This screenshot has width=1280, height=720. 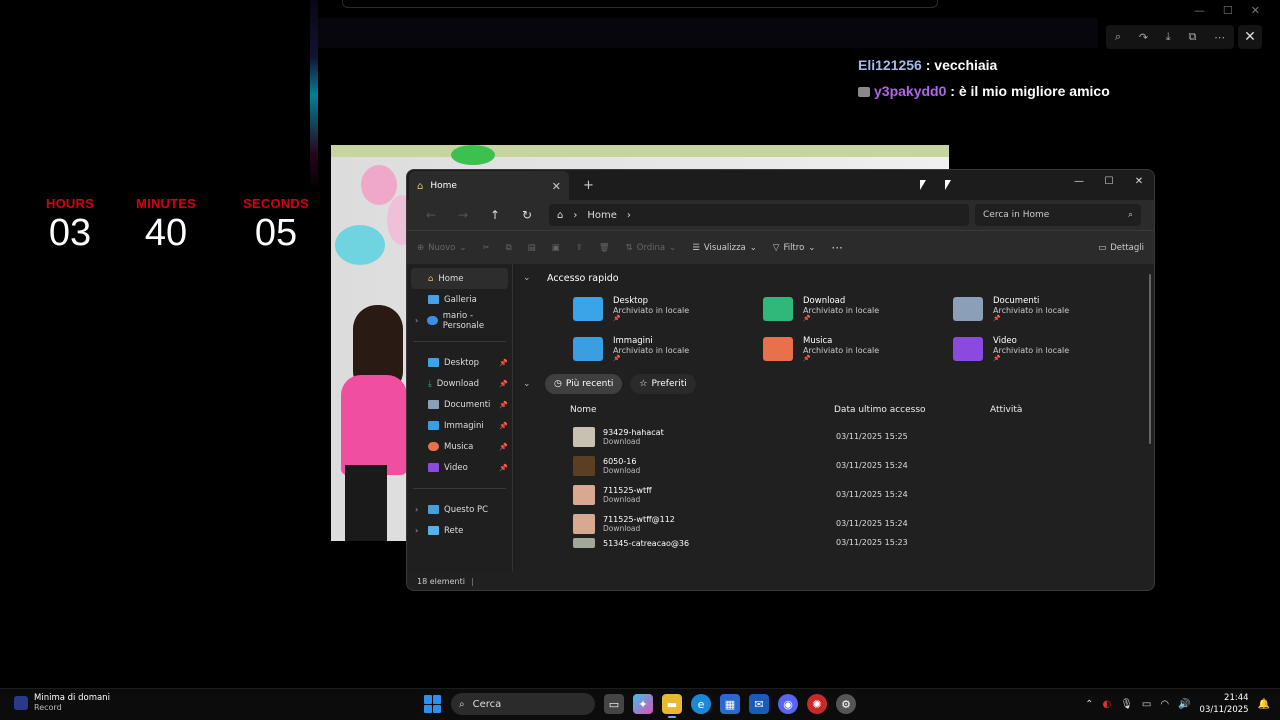 What do you see at coordinates (433, 704) in the screenshot?
I see `start-button` at bounding box center [433, 704].